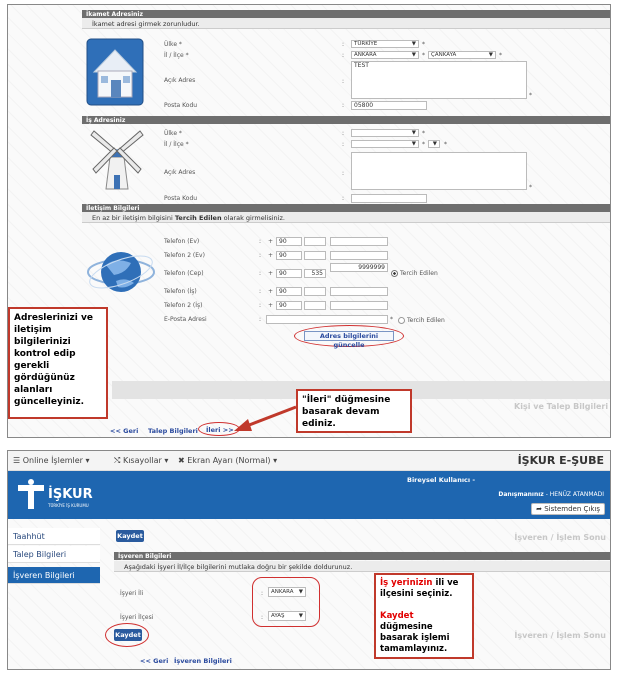 The width and height of the screenshot is (619, 676). Describe the element at coordinates (115, 72) in the screenshot. I see `house-icon` at that location.